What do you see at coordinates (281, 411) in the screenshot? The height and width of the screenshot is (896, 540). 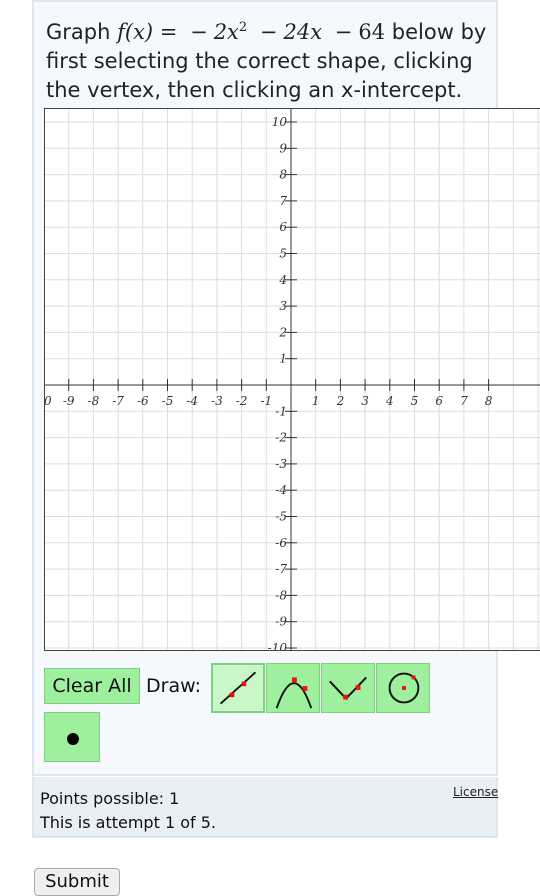 I see `y-tick-label: -1` at bounding box center [281, 411].